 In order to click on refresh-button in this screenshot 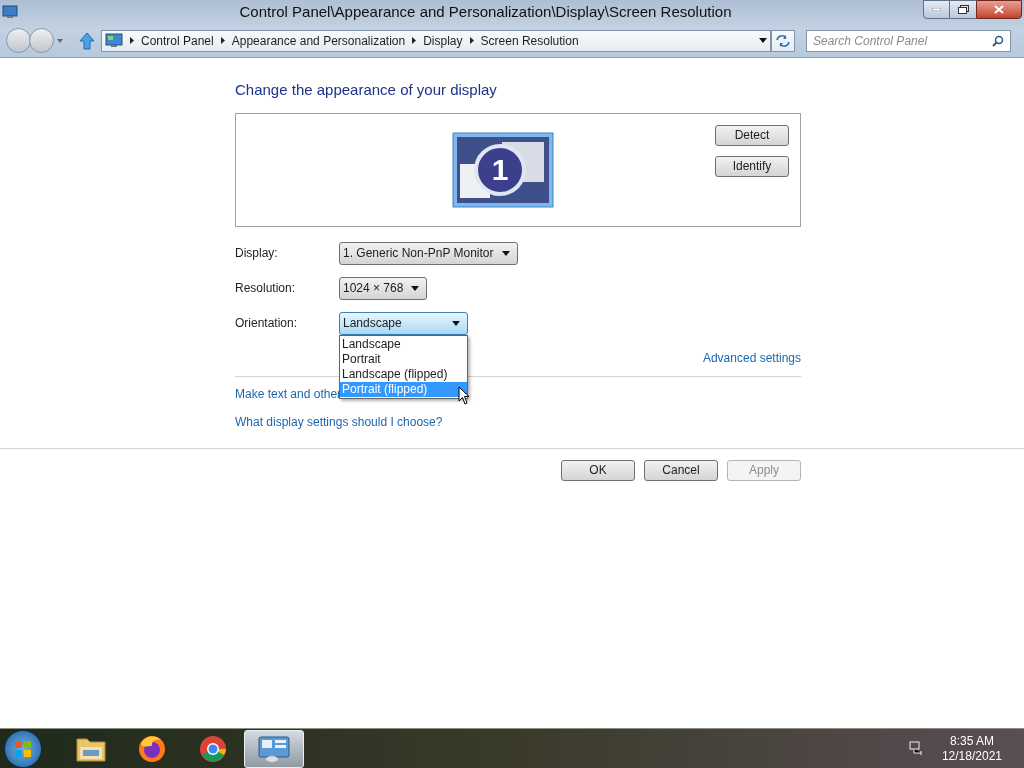, I will do `click(783, 40)`.